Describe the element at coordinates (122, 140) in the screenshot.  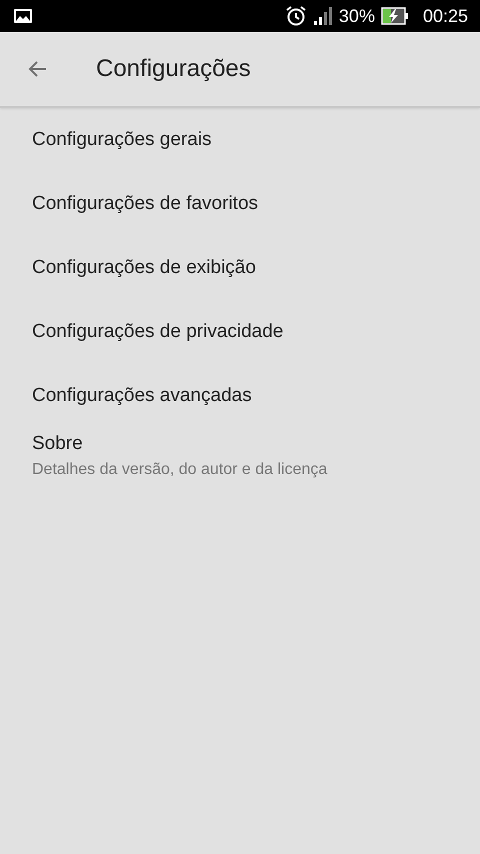
I see `item-title: Configurações gerais` at that location.